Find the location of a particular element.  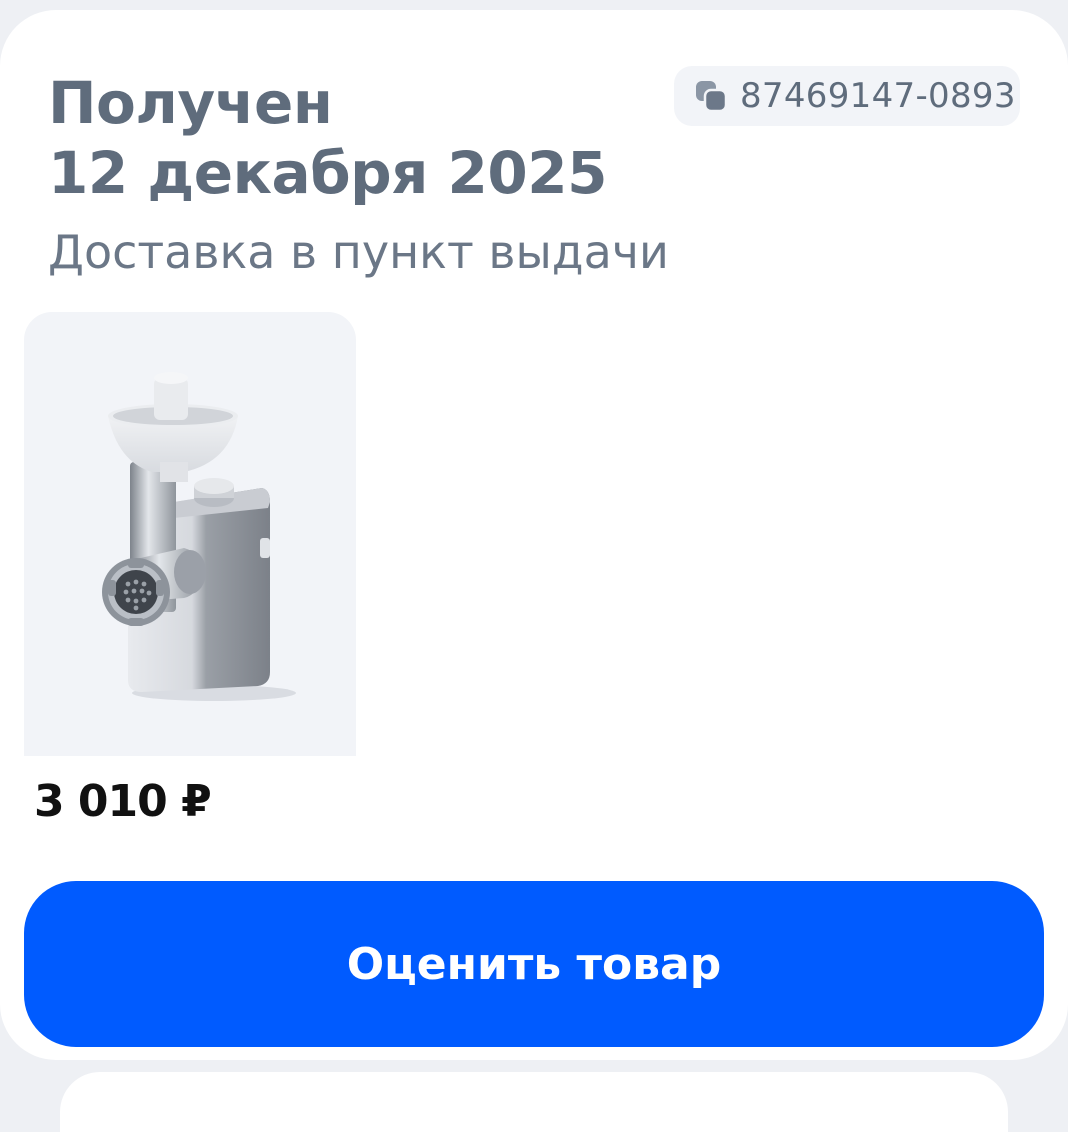

order-received-date: 12 декабря 2025 is located at coordinates (327, 173).